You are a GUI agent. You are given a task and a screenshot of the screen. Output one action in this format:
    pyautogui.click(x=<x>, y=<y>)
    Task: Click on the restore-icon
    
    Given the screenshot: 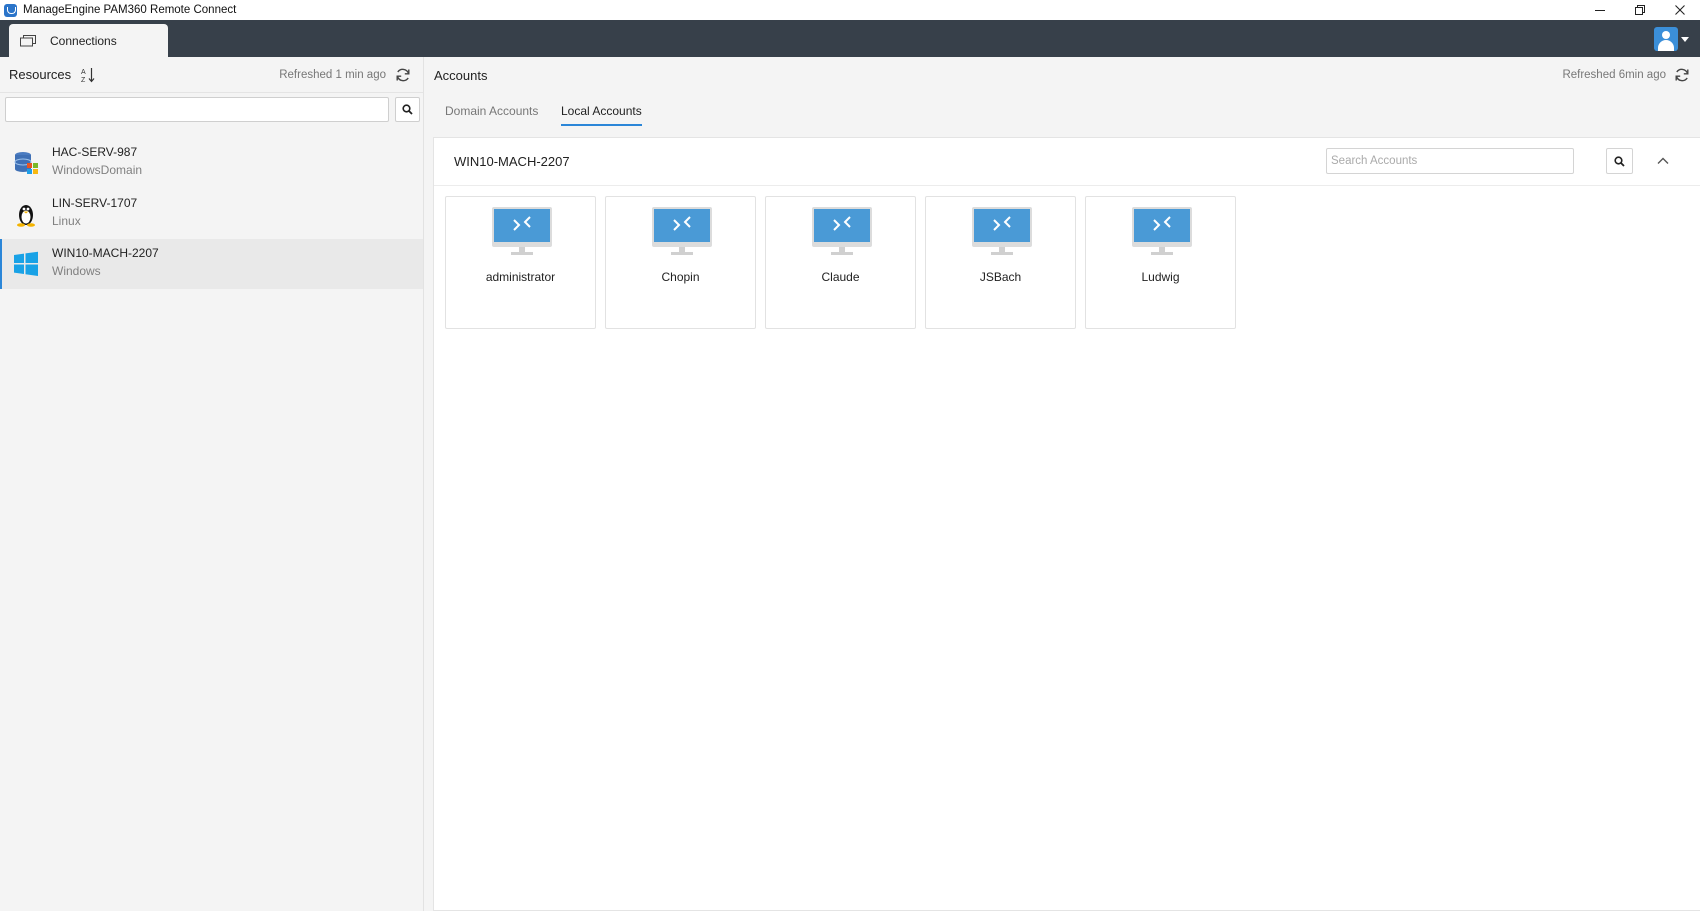 What is the action you would take?
    pyautogui.click(x=1640, y=10)
    